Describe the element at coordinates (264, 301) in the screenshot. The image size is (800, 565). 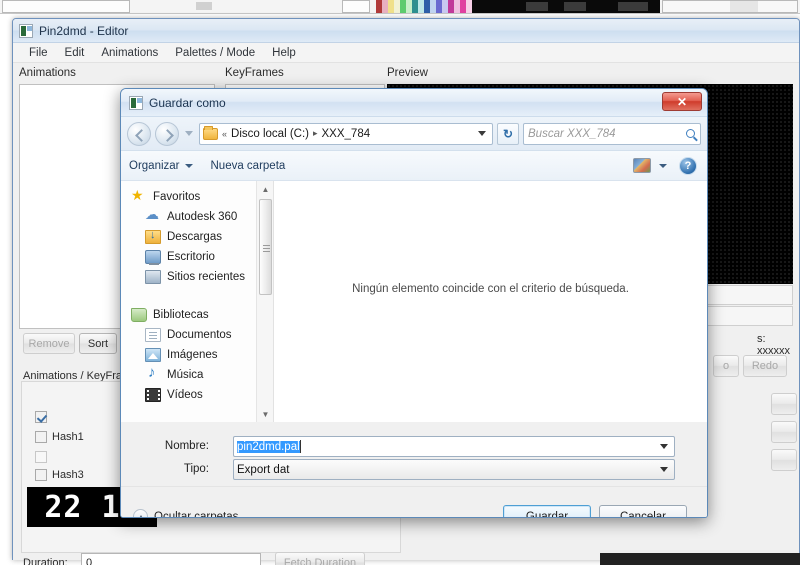
I see `navpane-scrollbar: ▲ ▼` at that location.